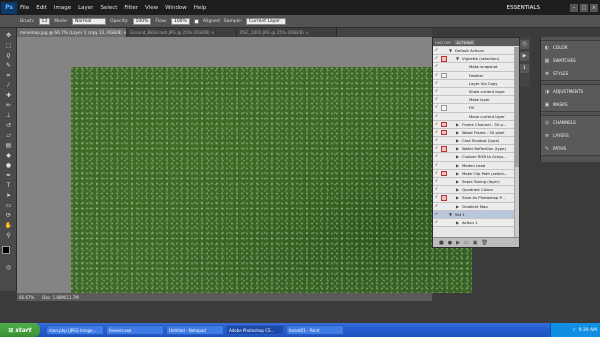 The image size is (600, 337). I want to click on play-icon: ▶, so click(458, 243).